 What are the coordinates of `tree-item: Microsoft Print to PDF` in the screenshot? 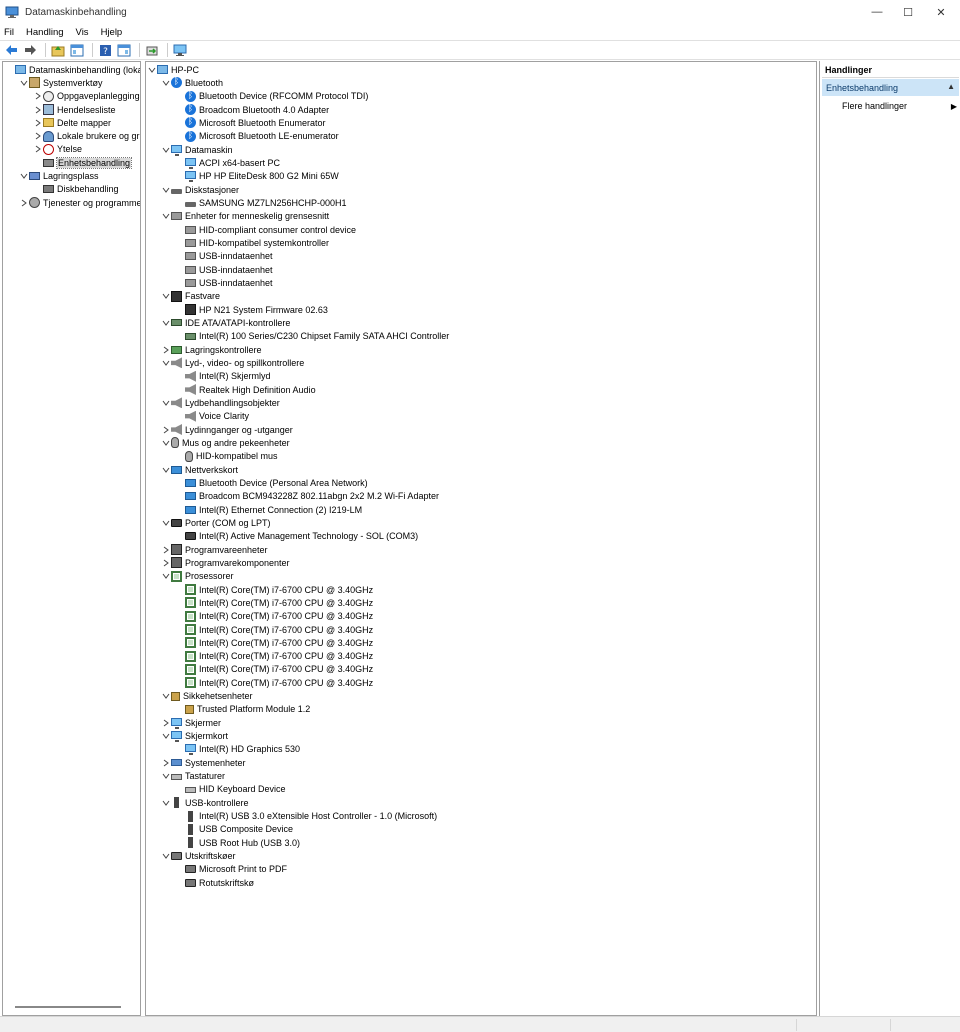 It's located at (231, 869).